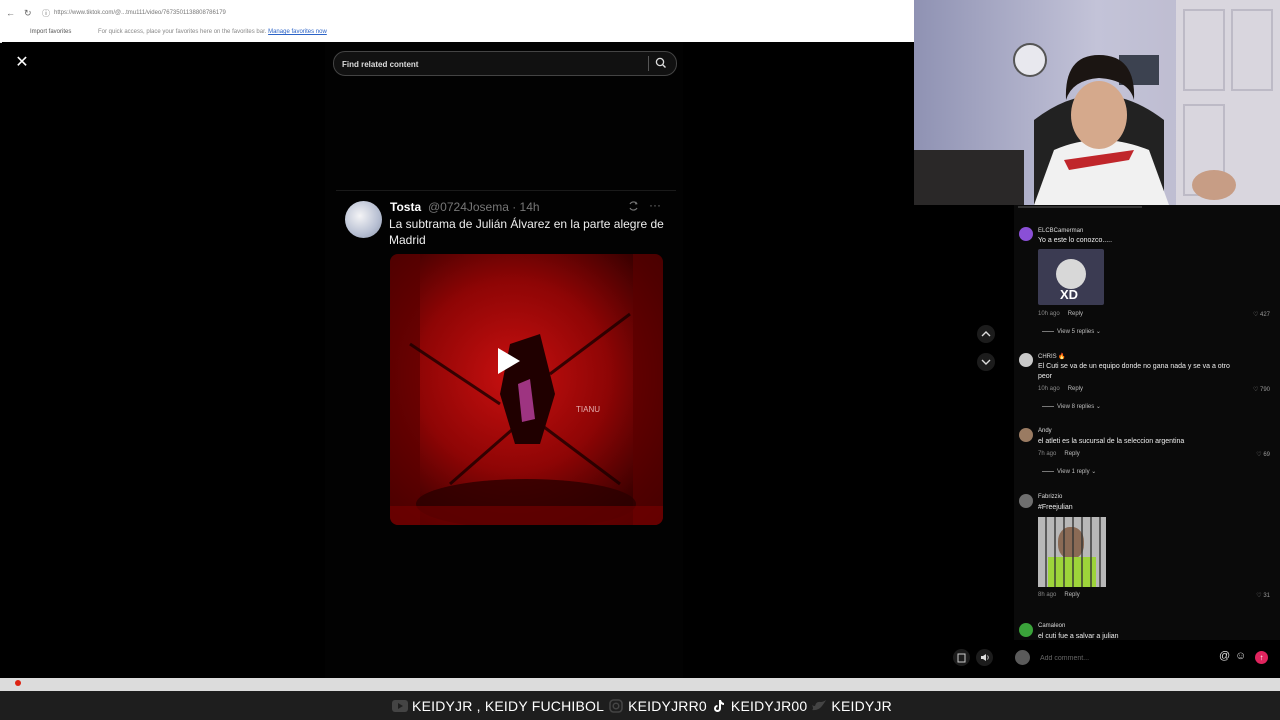  I want to click on comment-input, so click(1130, 658).